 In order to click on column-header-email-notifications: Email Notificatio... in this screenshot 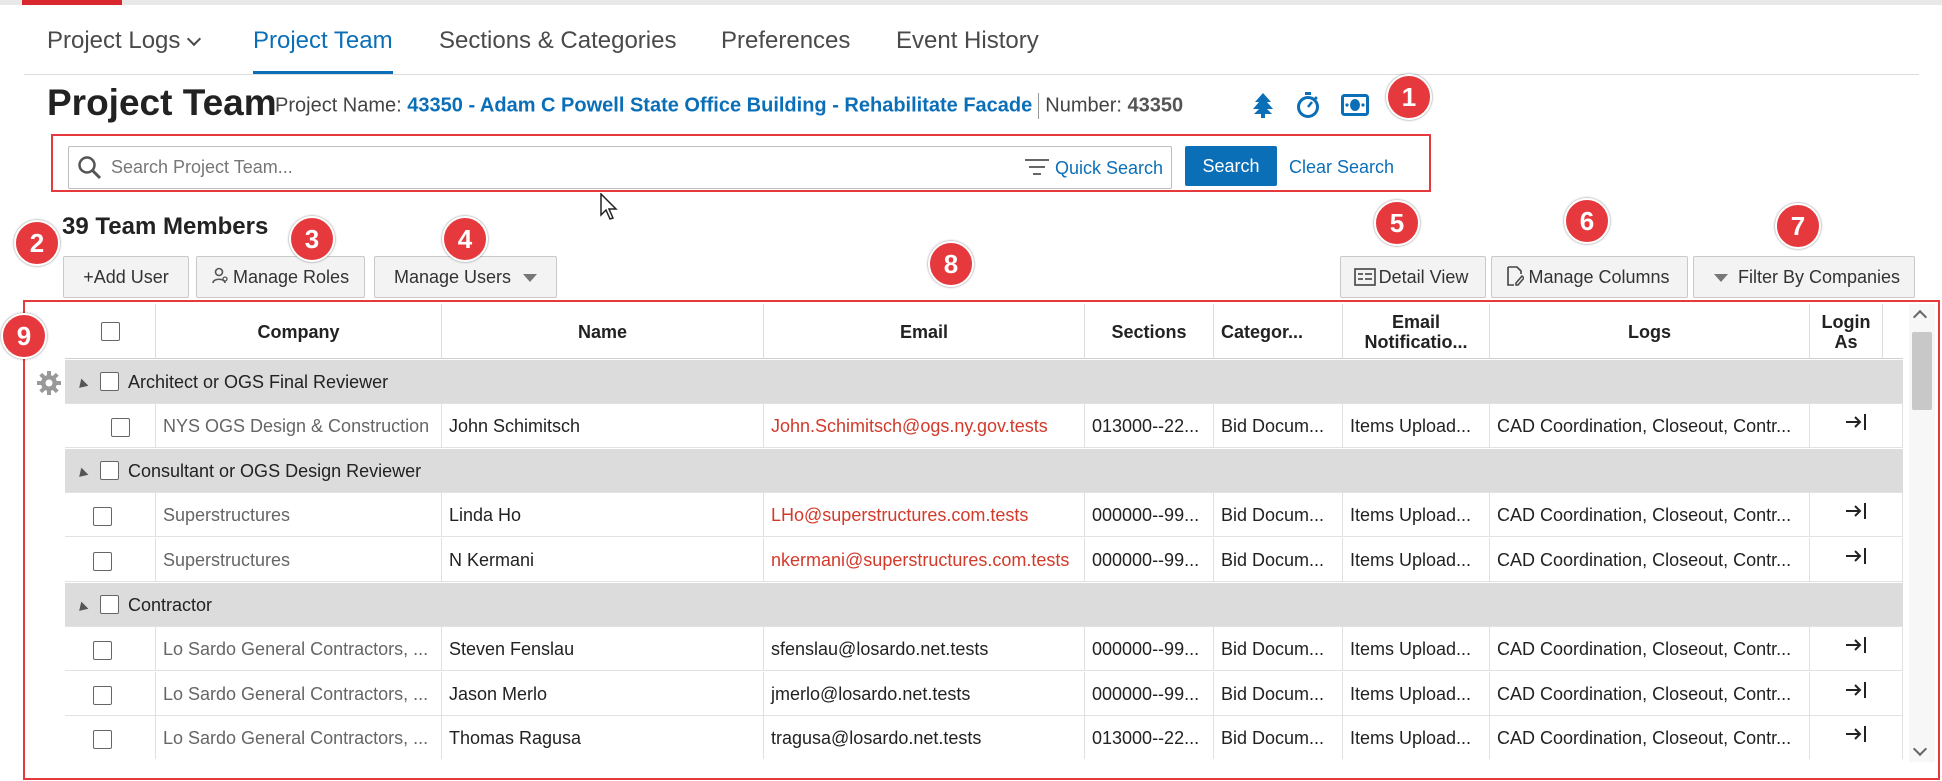, I will do `click(1416, 331)`.